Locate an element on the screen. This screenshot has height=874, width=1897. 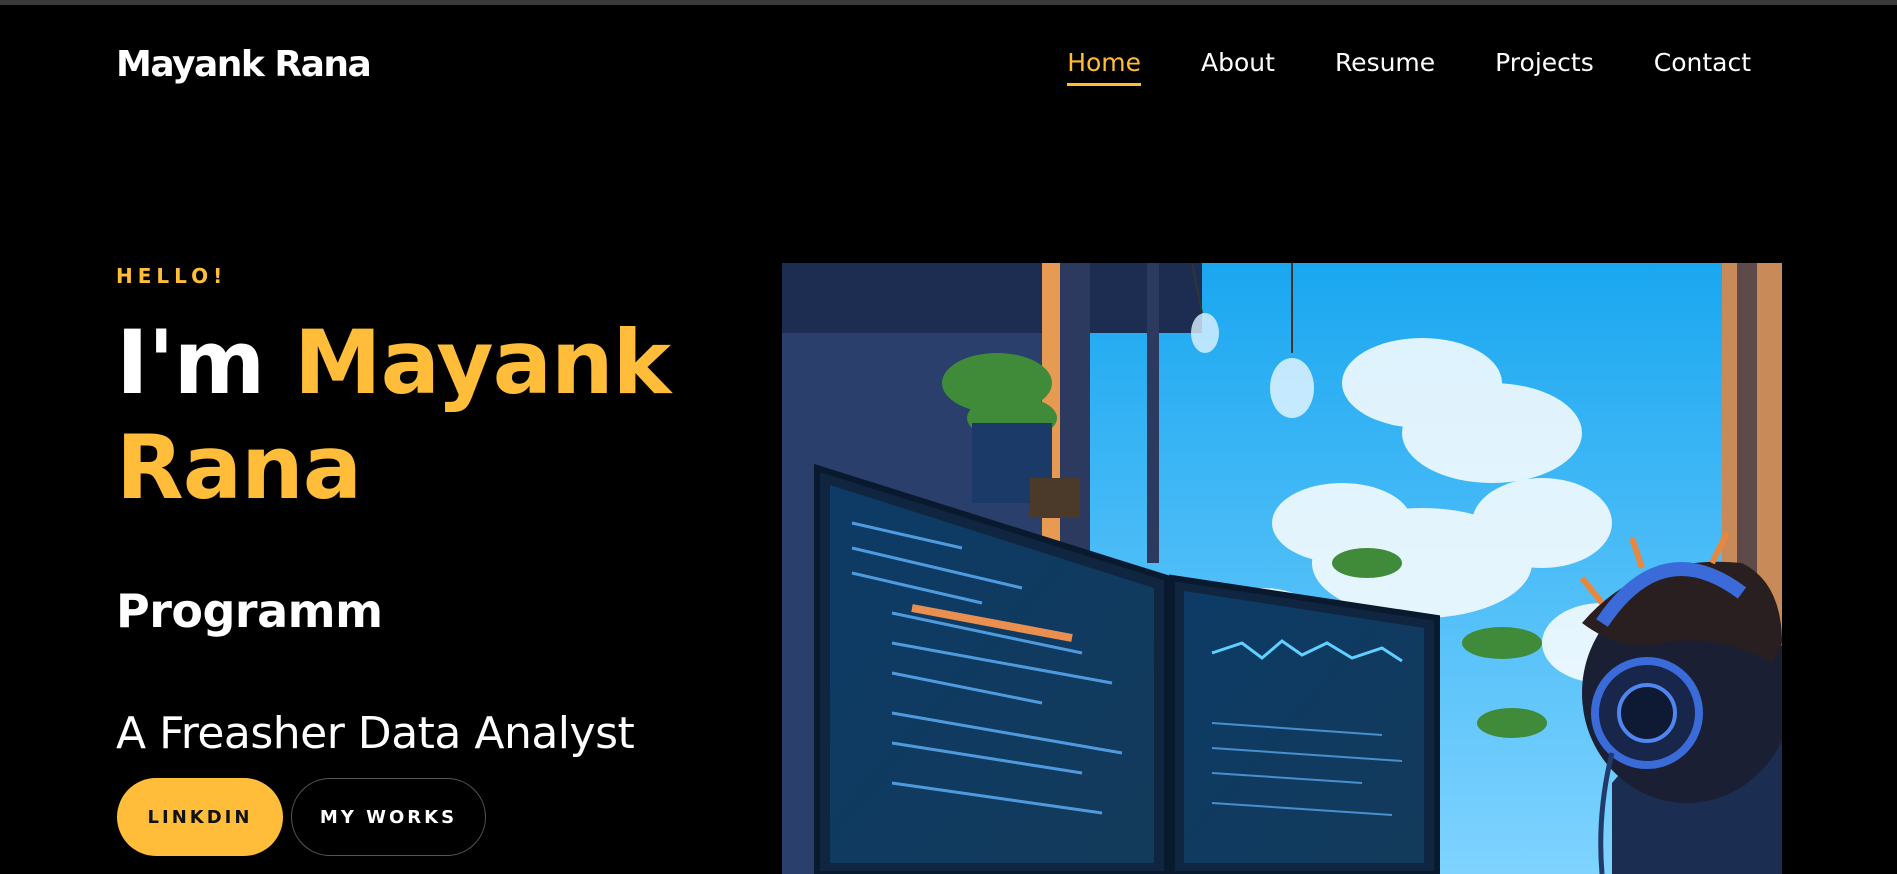
hero-intro: I'm is located at coordinates (190, 362).